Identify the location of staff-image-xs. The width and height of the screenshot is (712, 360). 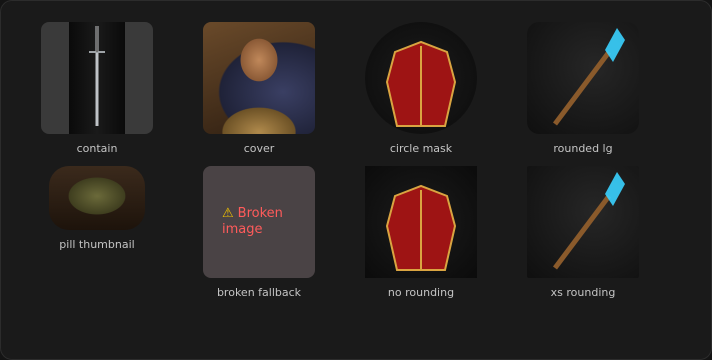
(583, 222).